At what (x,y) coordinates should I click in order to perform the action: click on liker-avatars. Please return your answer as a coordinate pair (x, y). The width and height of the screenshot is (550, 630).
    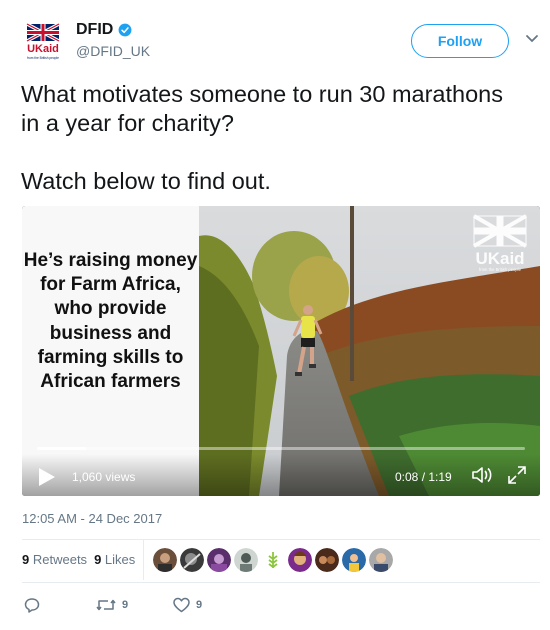
    Looking at the image, I should click on (273, 560).